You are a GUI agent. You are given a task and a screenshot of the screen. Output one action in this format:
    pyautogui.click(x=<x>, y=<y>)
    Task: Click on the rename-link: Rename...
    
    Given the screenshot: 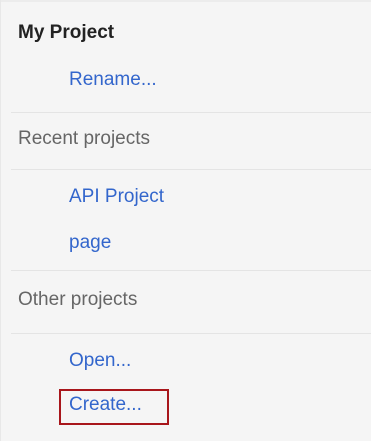 What is the action you would take?
    pyautogui.click(x=113, y=80)
    